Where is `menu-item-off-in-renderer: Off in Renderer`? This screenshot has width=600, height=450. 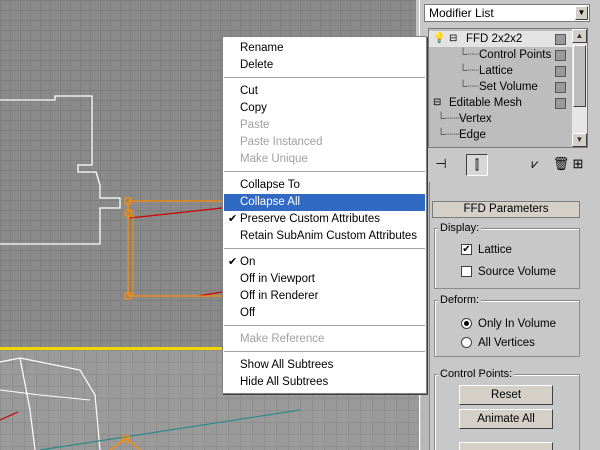 menu-item-off-in-renderer: Off in Renderer is located at coordinates (324, 296).